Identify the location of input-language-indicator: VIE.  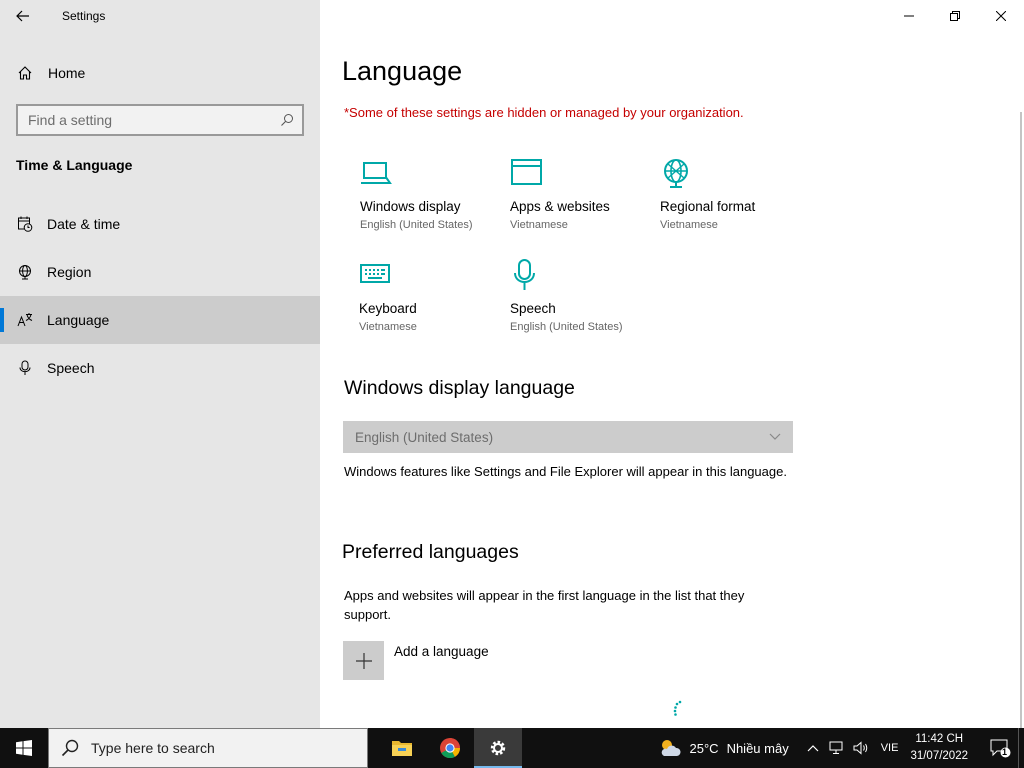
(890, 748).